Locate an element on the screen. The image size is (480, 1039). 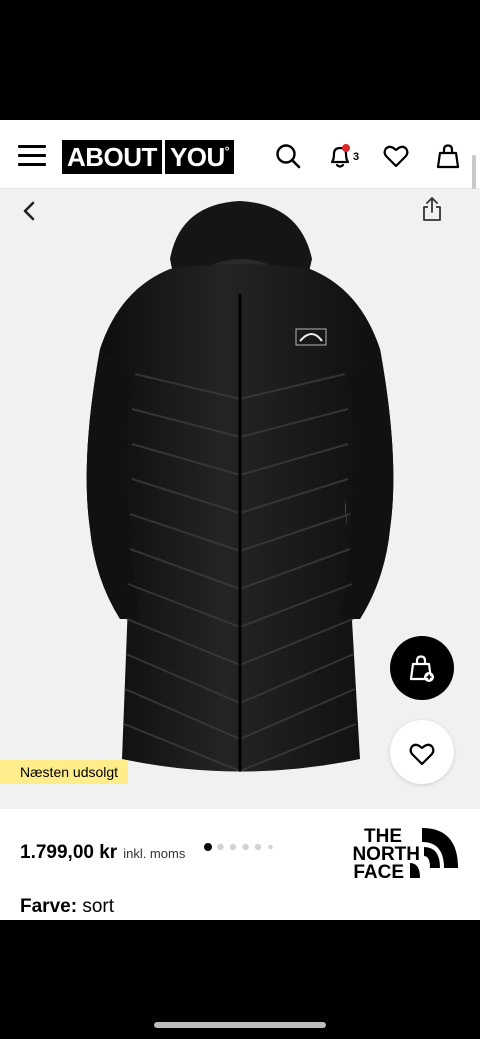
bell-icon is located at coordinates (340, 156).